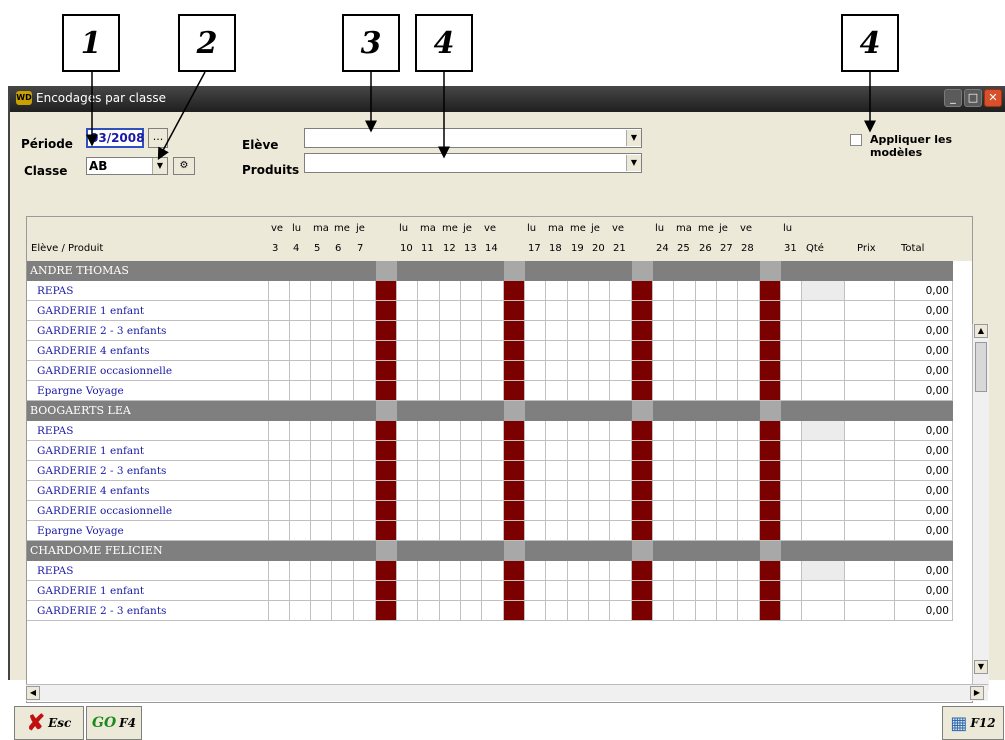 This screenshot has height=740, width=1005. I want to click on go-button: GO F4, so click(114, 723).